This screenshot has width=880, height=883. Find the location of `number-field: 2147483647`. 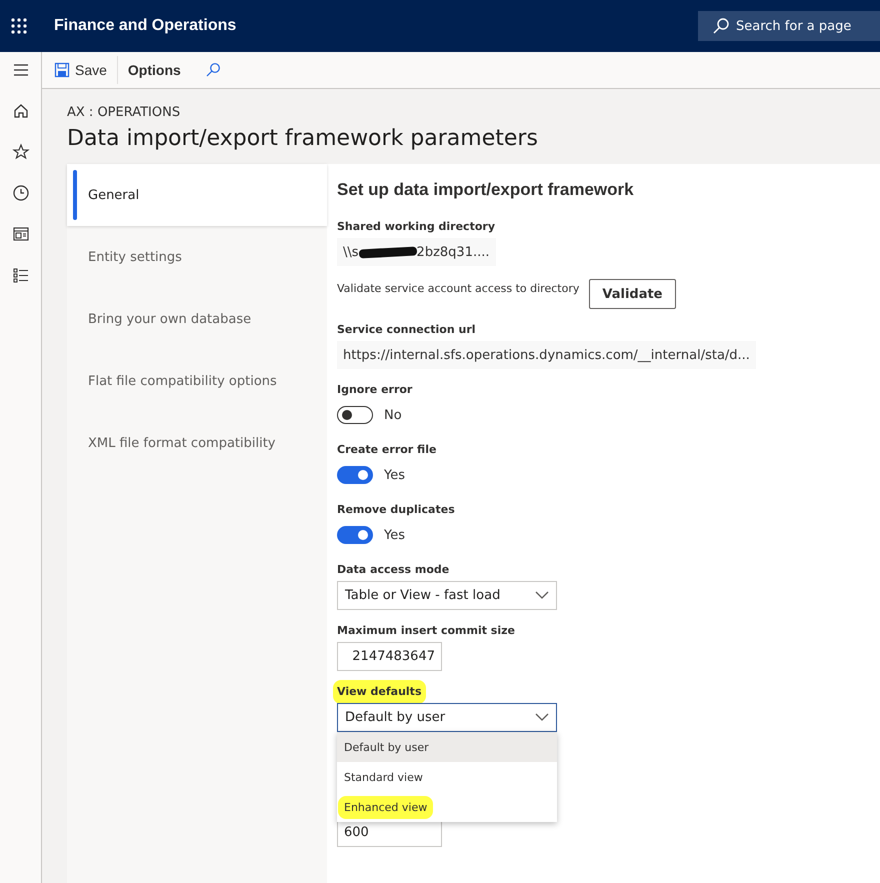

number-field: 2147483647 is located at coordinates (389, 656).